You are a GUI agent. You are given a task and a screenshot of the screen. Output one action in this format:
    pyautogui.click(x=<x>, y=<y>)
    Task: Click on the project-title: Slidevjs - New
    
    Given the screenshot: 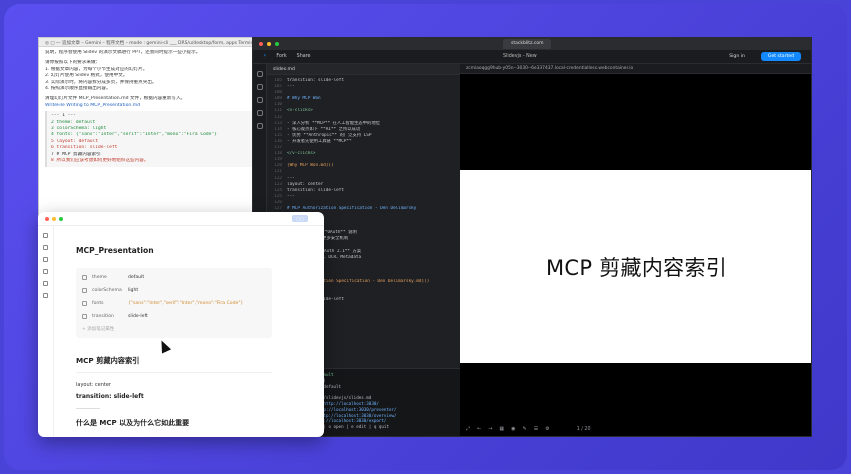 What is the action you would take?
    pyautogui.click(x=520, y=56)
    